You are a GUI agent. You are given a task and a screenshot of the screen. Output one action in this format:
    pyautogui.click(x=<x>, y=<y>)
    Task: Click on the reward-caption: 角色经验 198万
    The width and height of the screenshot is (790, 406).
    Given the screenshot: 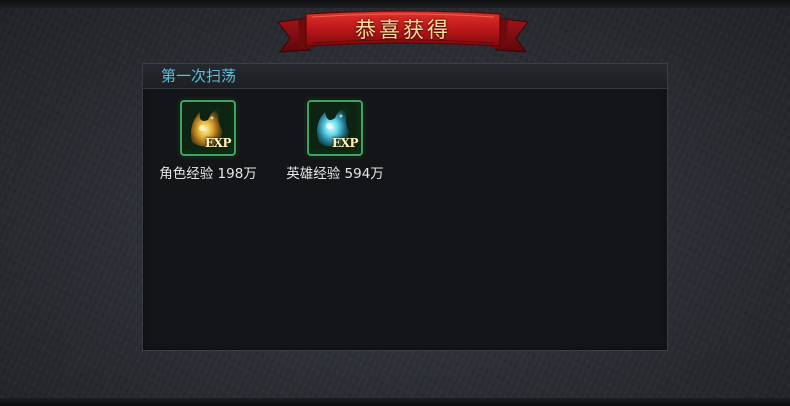 What is the action you would take?
    pyautogui.click(x=208, y=174)
    